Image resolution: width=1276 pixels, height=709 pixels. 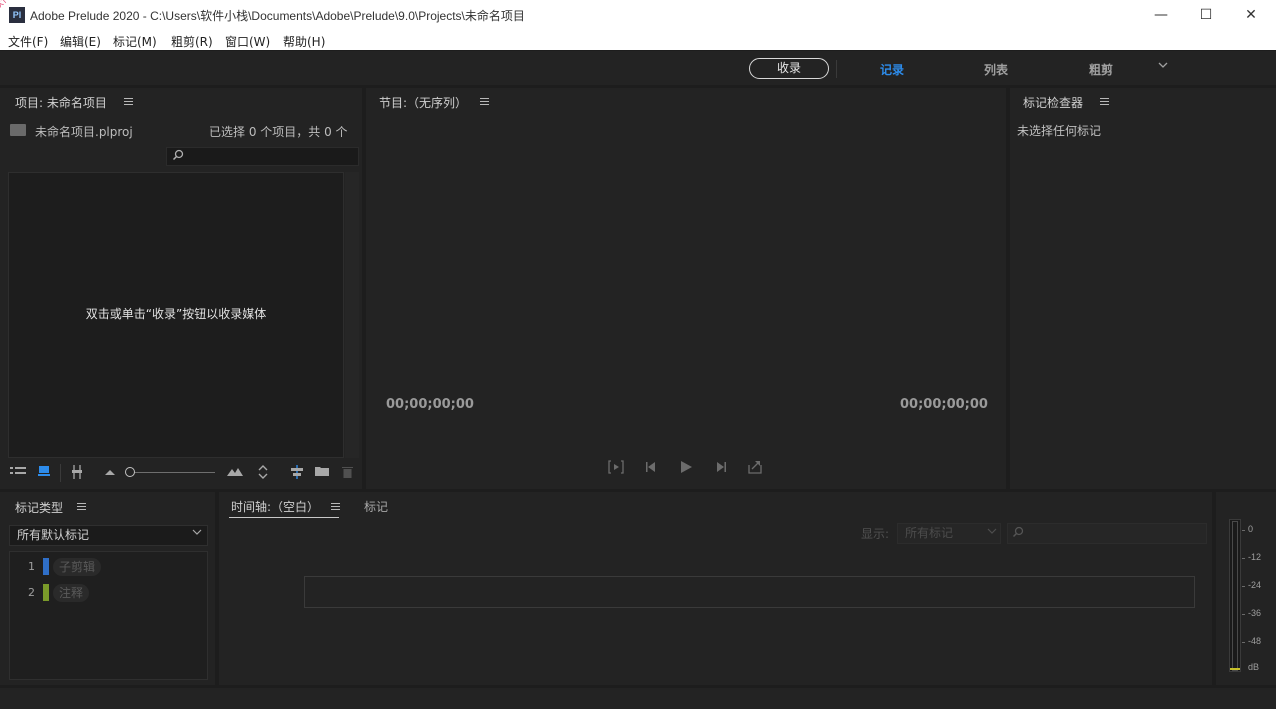 I want to click on delete-icon, so click(x=347, y=473).